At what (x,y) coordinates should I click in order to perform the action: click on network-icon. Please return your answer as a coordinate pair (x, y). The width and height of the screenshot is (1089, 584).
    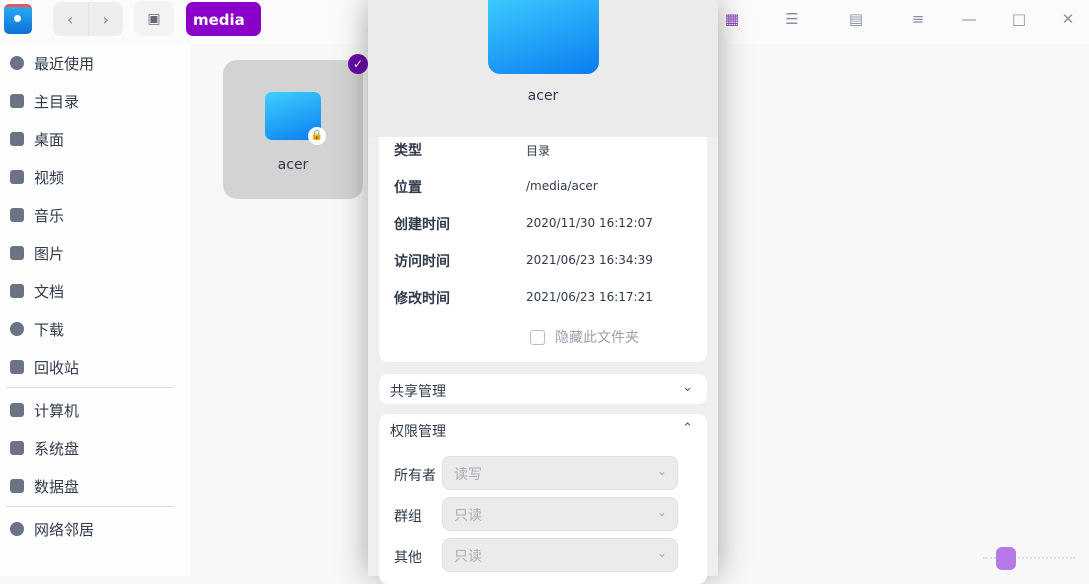
    Looking at the image, I should click on (17, 529).